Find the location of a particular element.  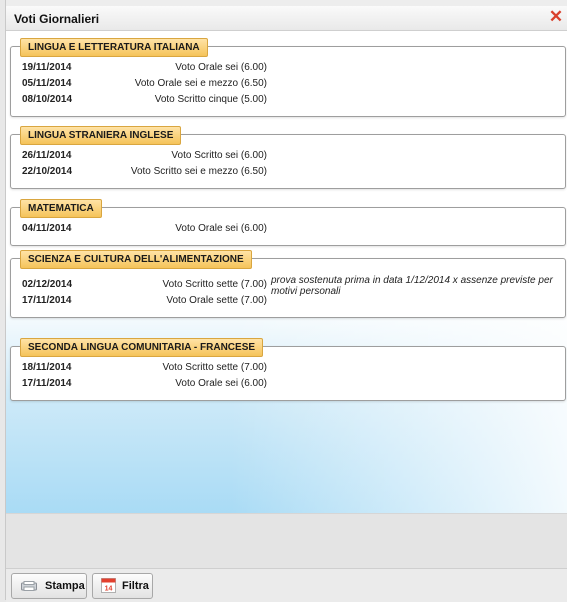

printer-icon is located at coordinates (29, 586).